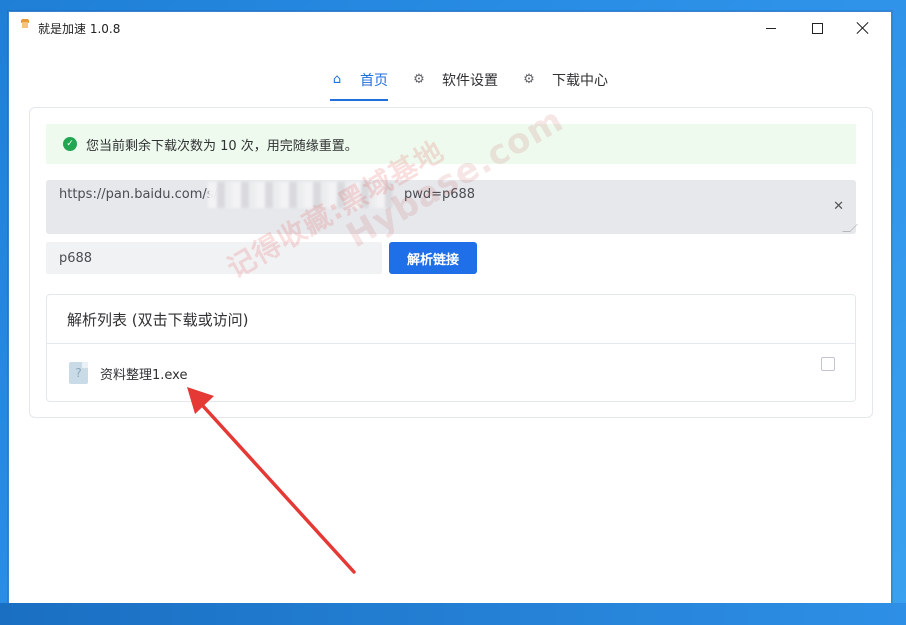  I want to click on unknown-file-icon: ?, so click(78, 373).